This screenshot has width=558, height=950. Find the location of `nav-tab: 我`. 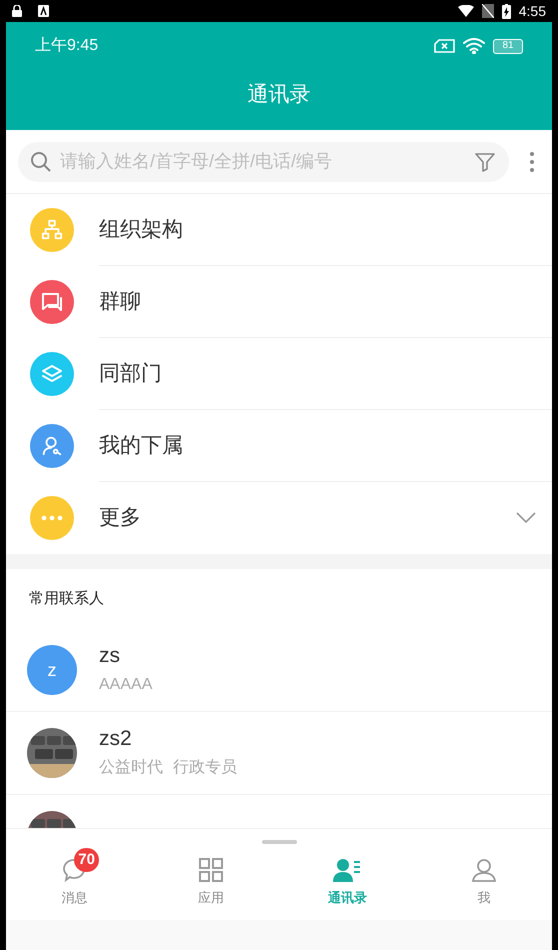

nav-tab: 我 is located at coordinates (484, 882).